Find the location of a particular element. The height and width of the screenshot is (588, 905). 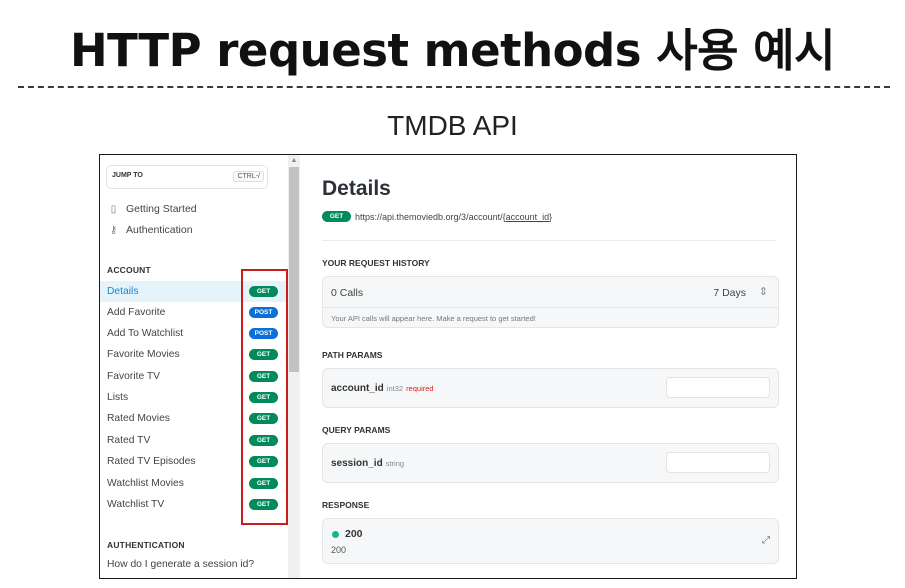

history-header: 0 Calls 7 Days ⇕ is located at coordinates (550, 292).